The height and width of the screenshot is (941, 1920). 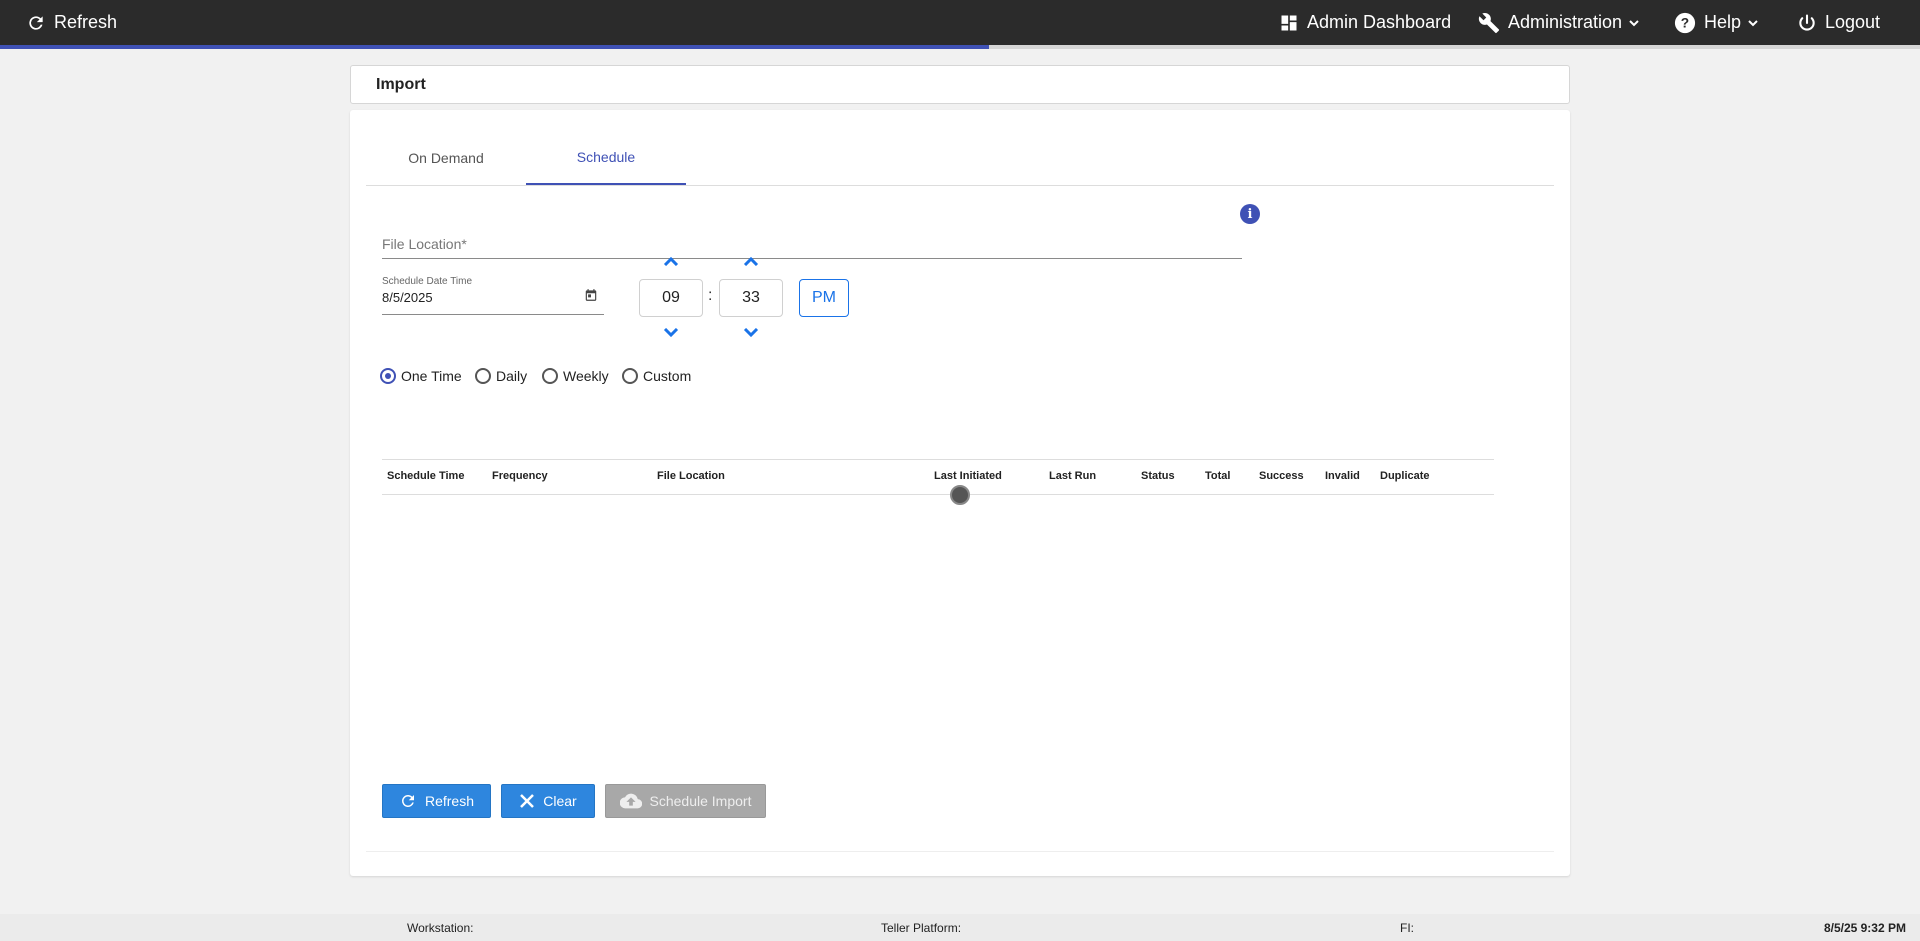 What do you see at coordinates (1723, 22) in the screenshot?
I see `help-label: Help` at bounding box center [1723, 22].